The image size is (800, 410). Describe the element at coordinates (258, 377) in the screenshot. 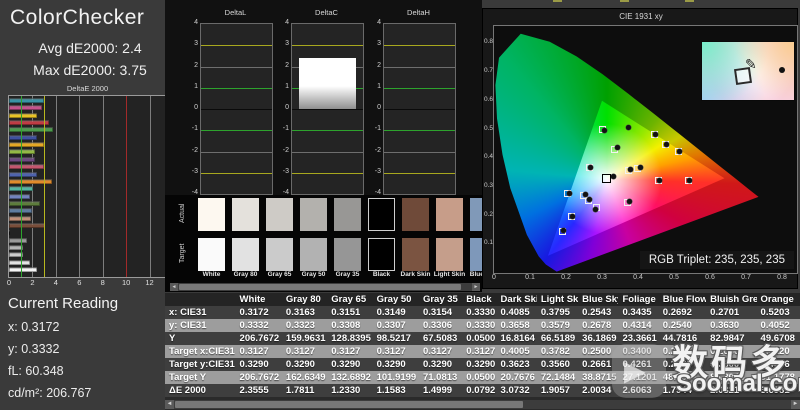

I see `table-cell: 206.7672` at that location.